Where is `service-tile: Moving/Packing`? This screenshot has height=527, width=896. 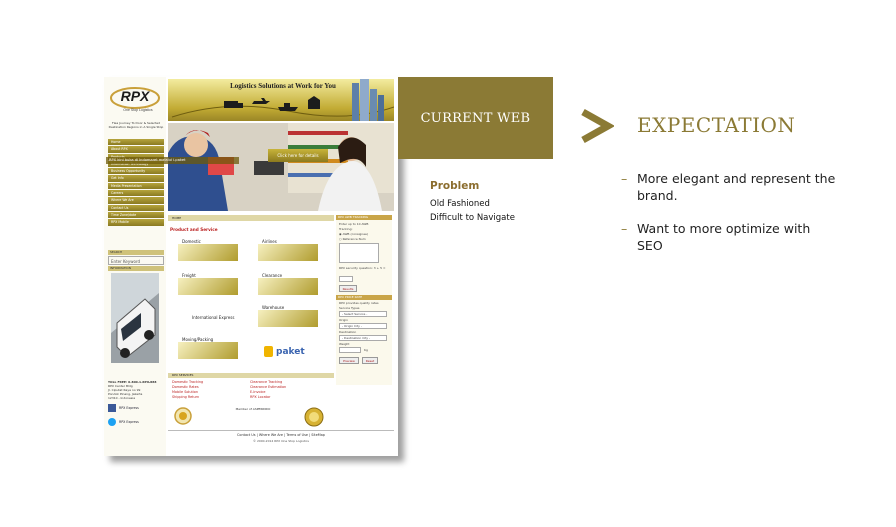 service-tile: Moving/Packing is located at coordinates (208, 347).